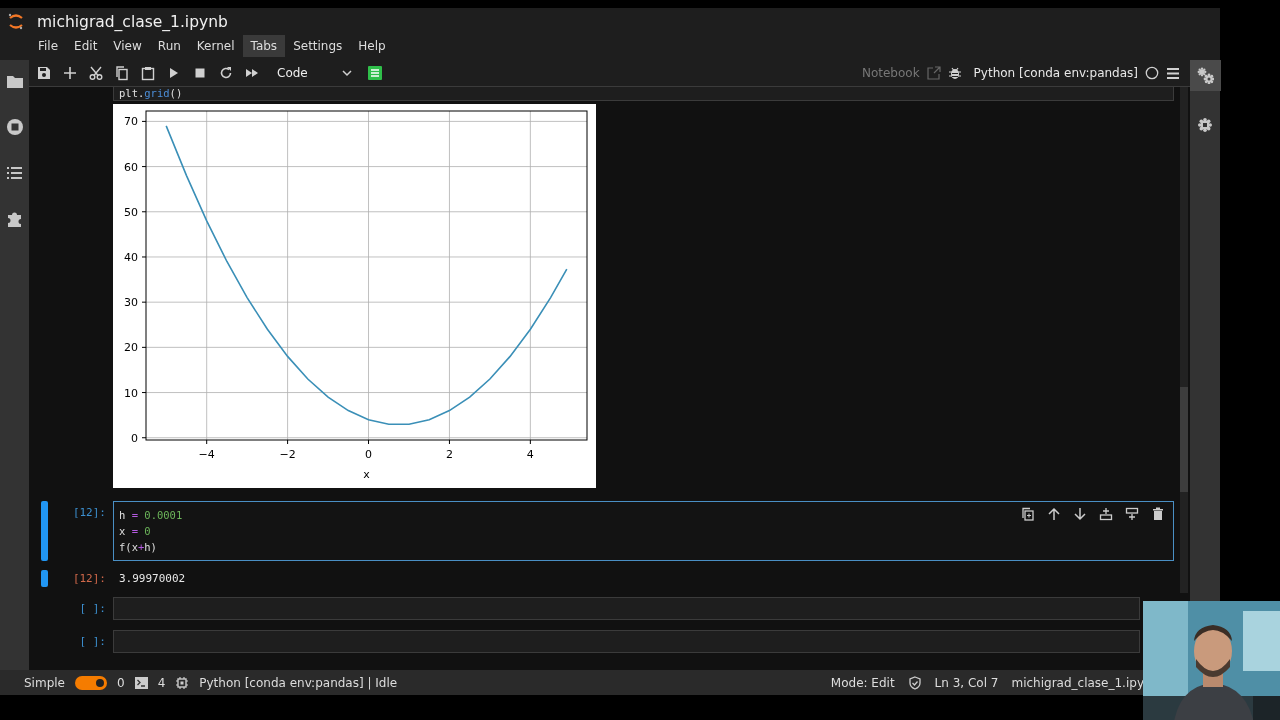 Image resolution: width=1280 pixels, height=720 pixels. I want to click on kernel-count: 4, so click(161, 682).